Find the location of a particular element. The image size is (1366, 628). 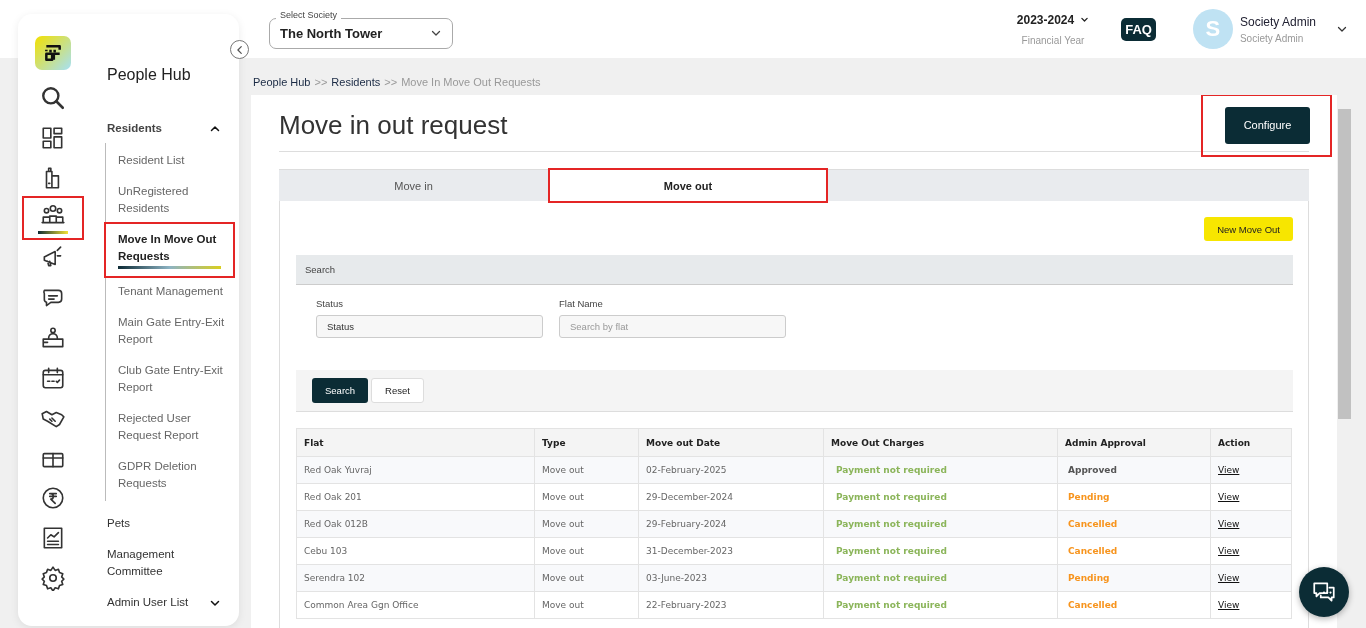

chat-bubbles-icon is located at coordinates (1324, 592).